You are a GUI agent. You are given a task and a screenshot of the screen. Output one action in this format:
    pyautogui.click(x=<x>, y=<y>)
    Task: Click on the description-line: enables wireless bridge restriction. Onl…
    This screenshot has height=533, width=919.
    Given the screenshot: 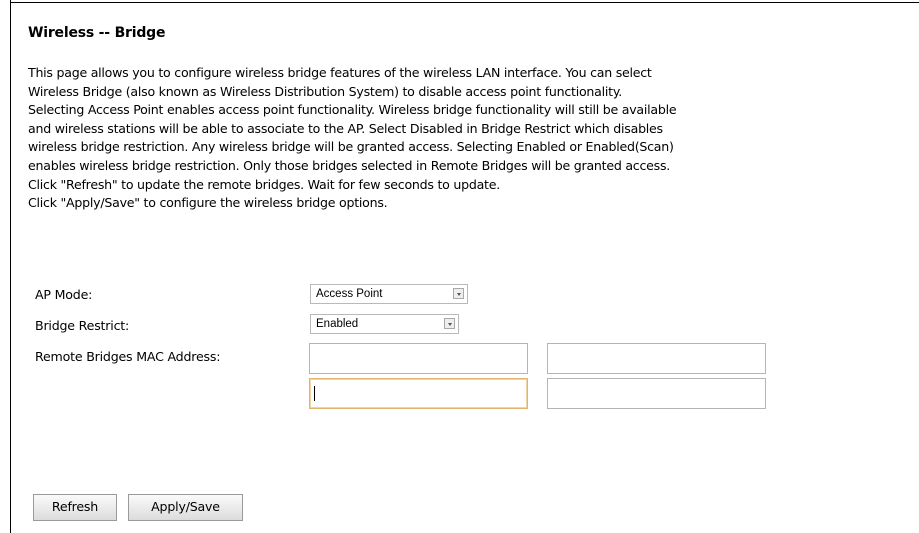 What is the action you would take?
    pyautogui.click(x=349, y=165)
    